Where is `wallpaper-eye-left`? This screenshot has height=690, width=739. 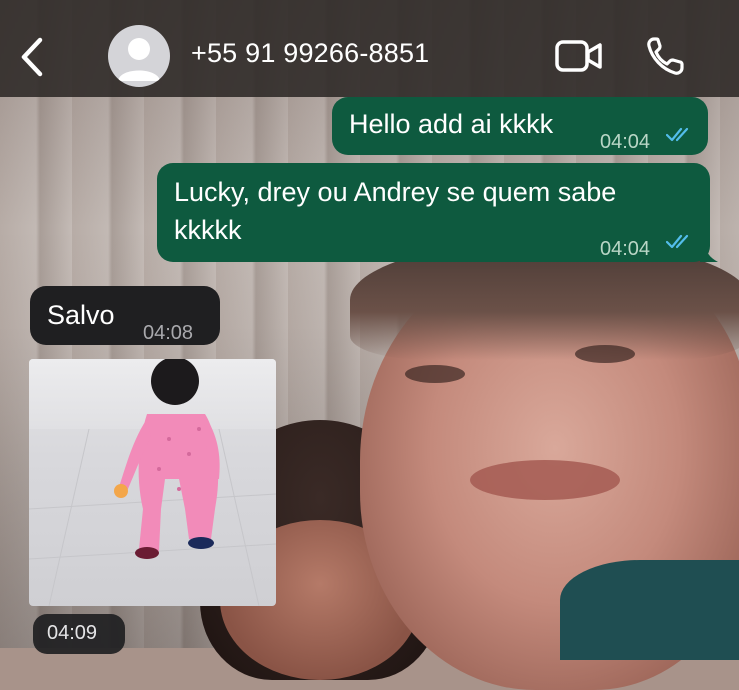
wallpaper-eye-left is located at coordinates (435, 374).